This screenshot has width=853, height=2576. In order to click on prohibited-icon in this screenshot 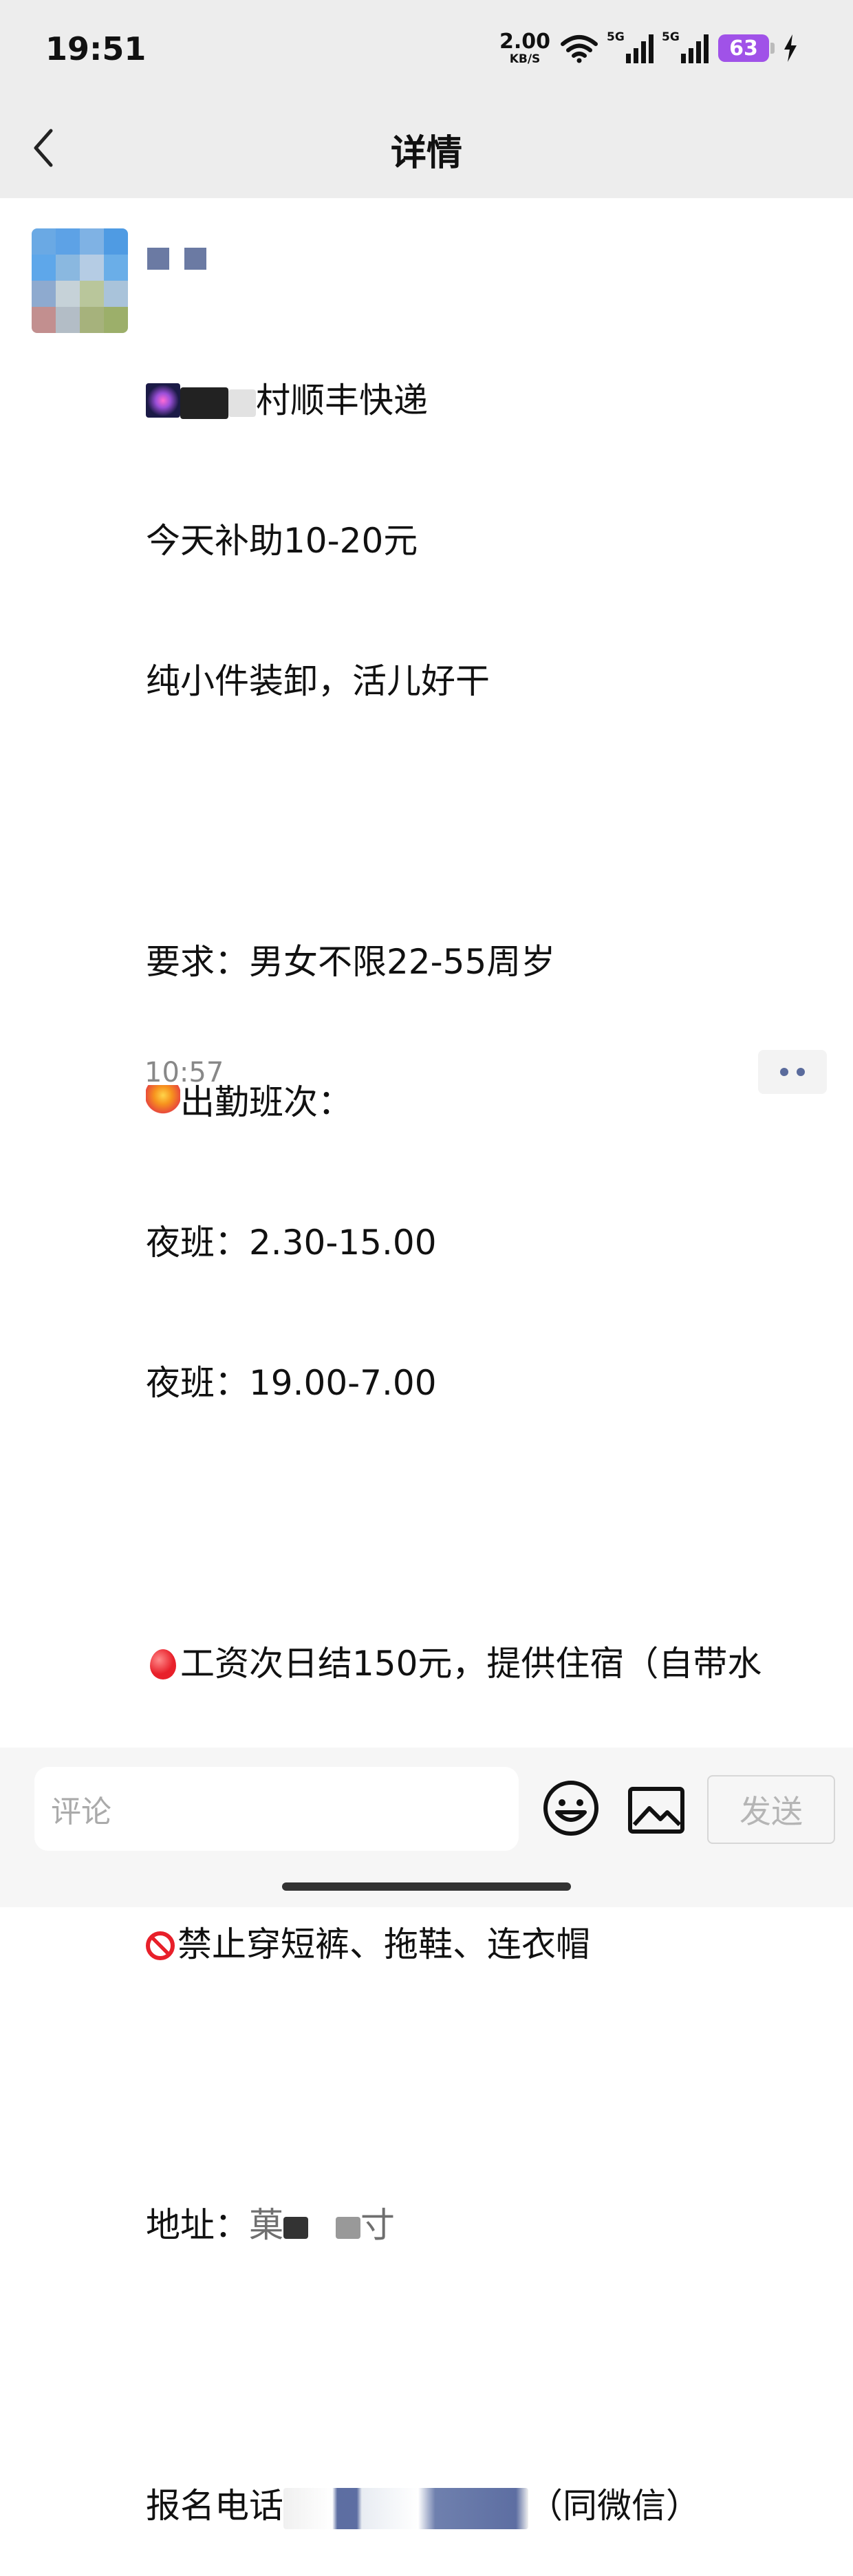, I will do `click(160, 1945)`.